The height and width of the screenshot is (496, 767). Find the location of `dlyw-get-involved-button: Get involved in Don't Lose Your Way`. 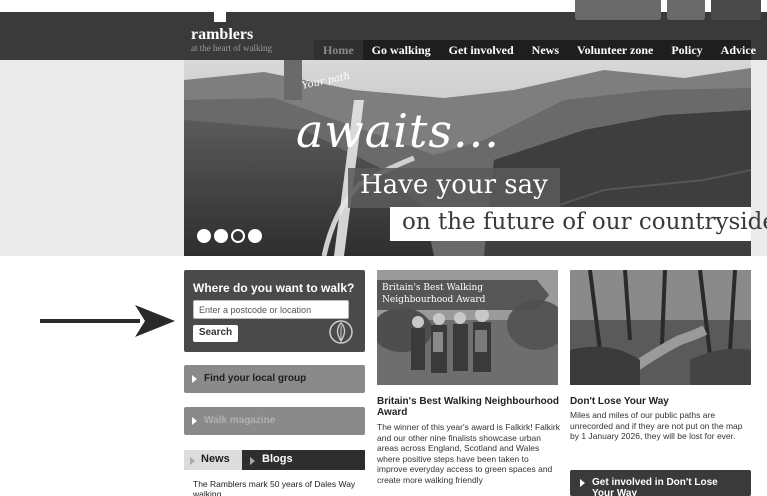

dlyw-get-involved-button: Get involved in Don't Lose Your Way is located at coordinates (660, 483).